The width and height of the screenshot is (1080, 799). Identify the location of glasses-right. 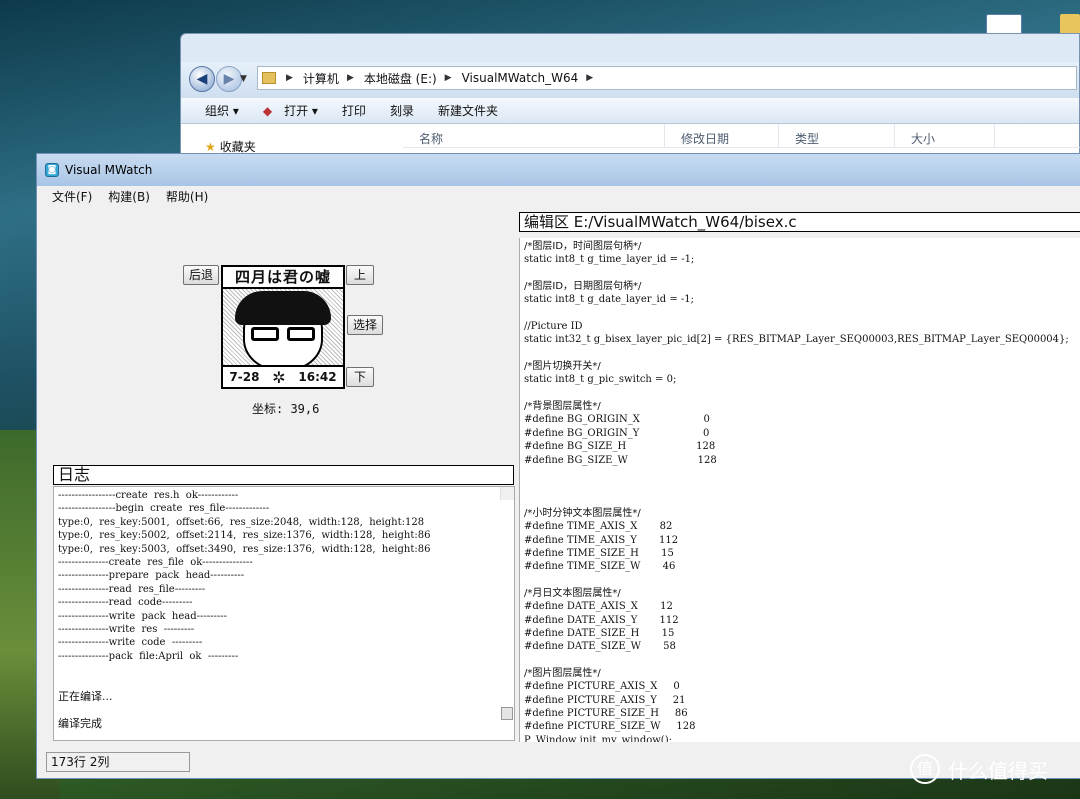
(301, 334).